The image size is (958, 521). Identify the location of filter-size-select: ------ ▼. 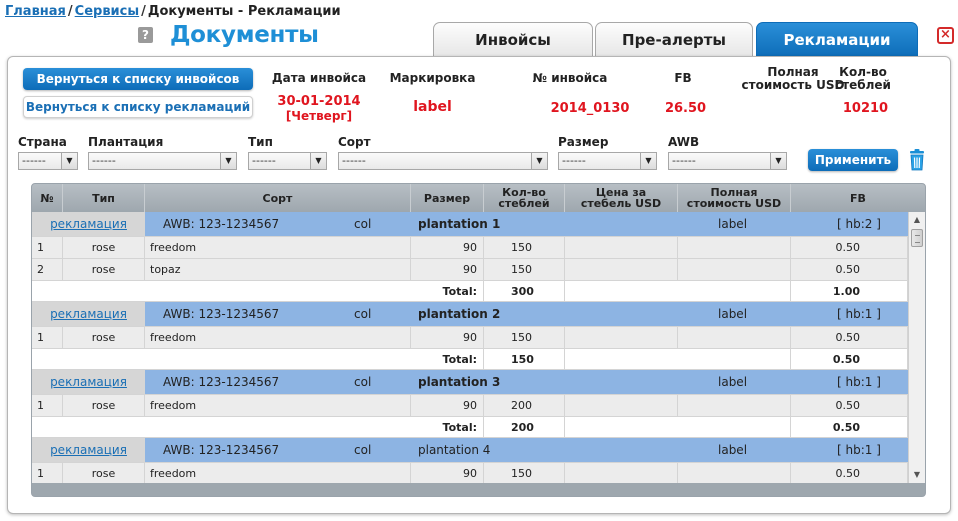
(607, 161).